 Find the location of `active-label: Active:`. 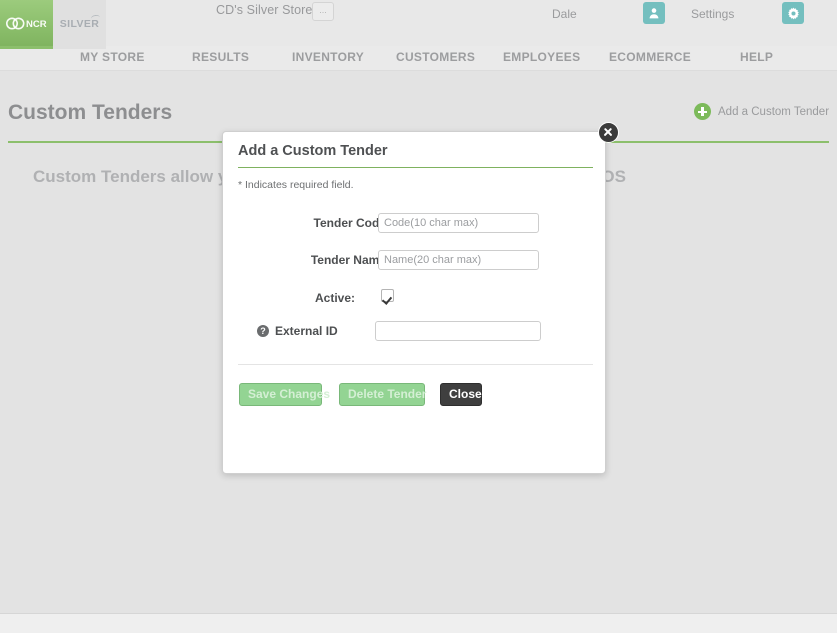

active-label: Active: is located at coordinates (334, 298).